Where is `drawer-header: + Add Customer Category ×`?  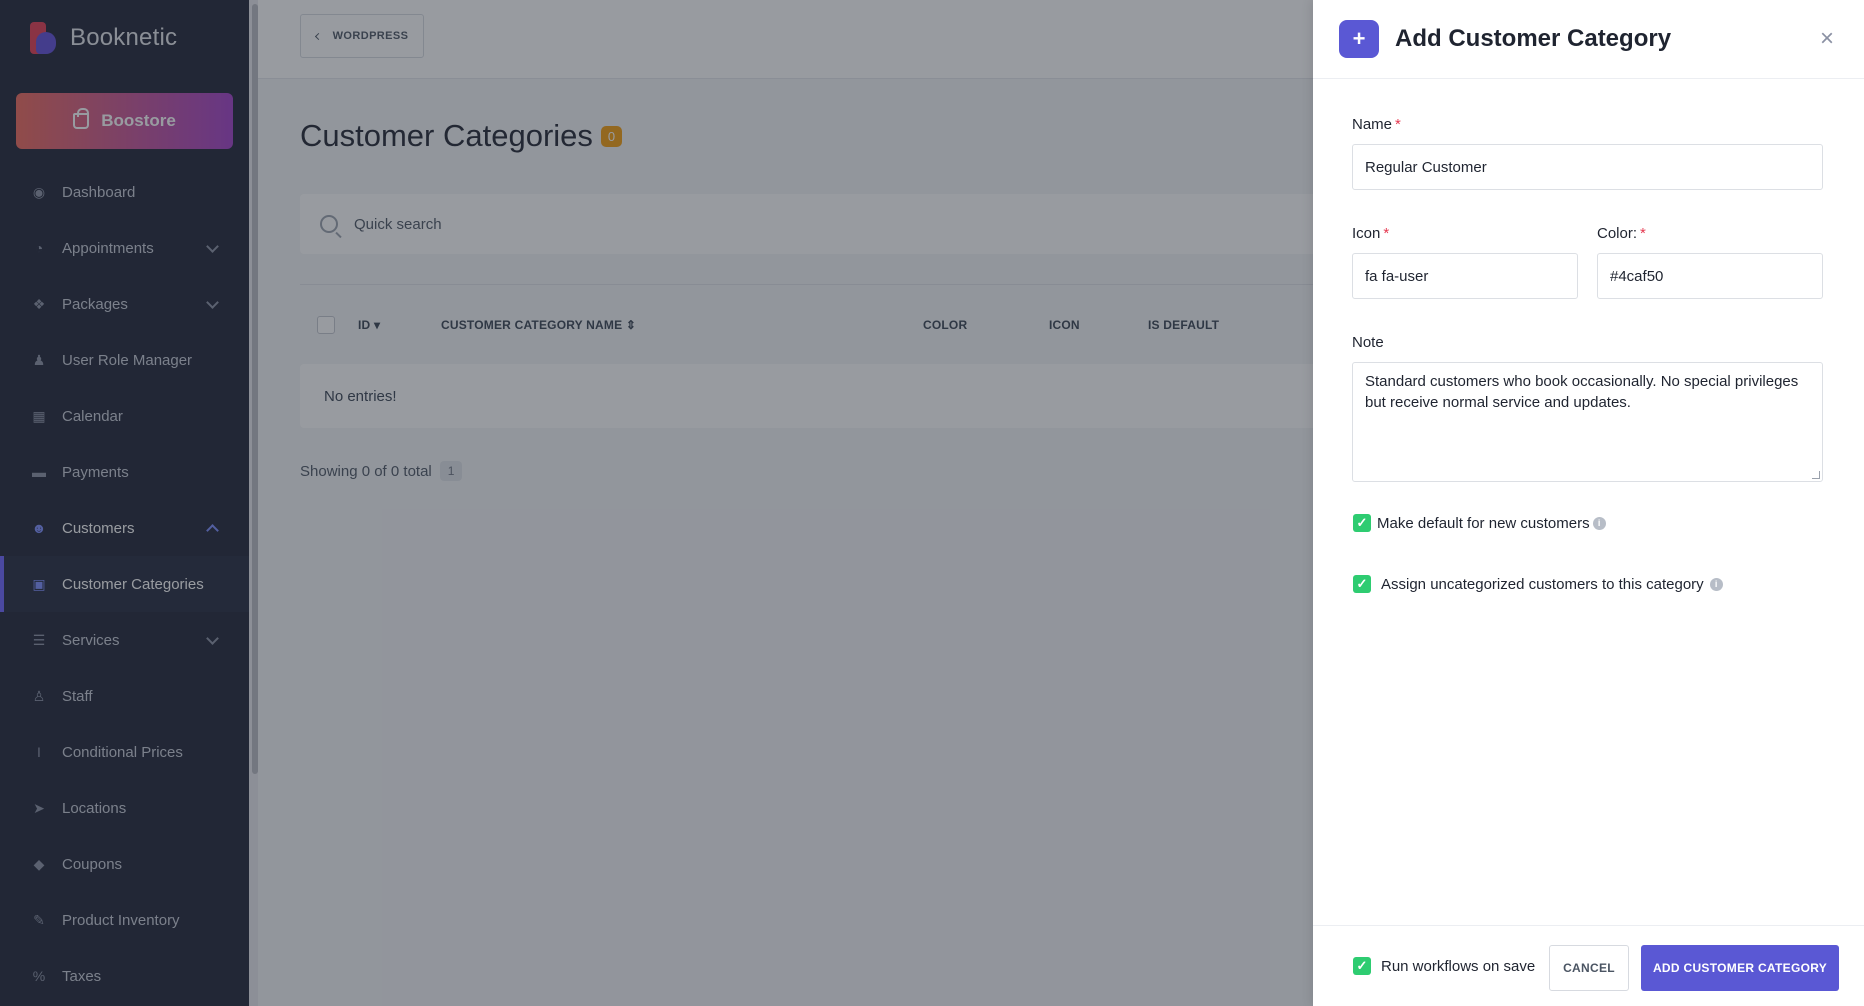 drawer-header: + Add Customer Category × is located at coordinates (1588, 39).